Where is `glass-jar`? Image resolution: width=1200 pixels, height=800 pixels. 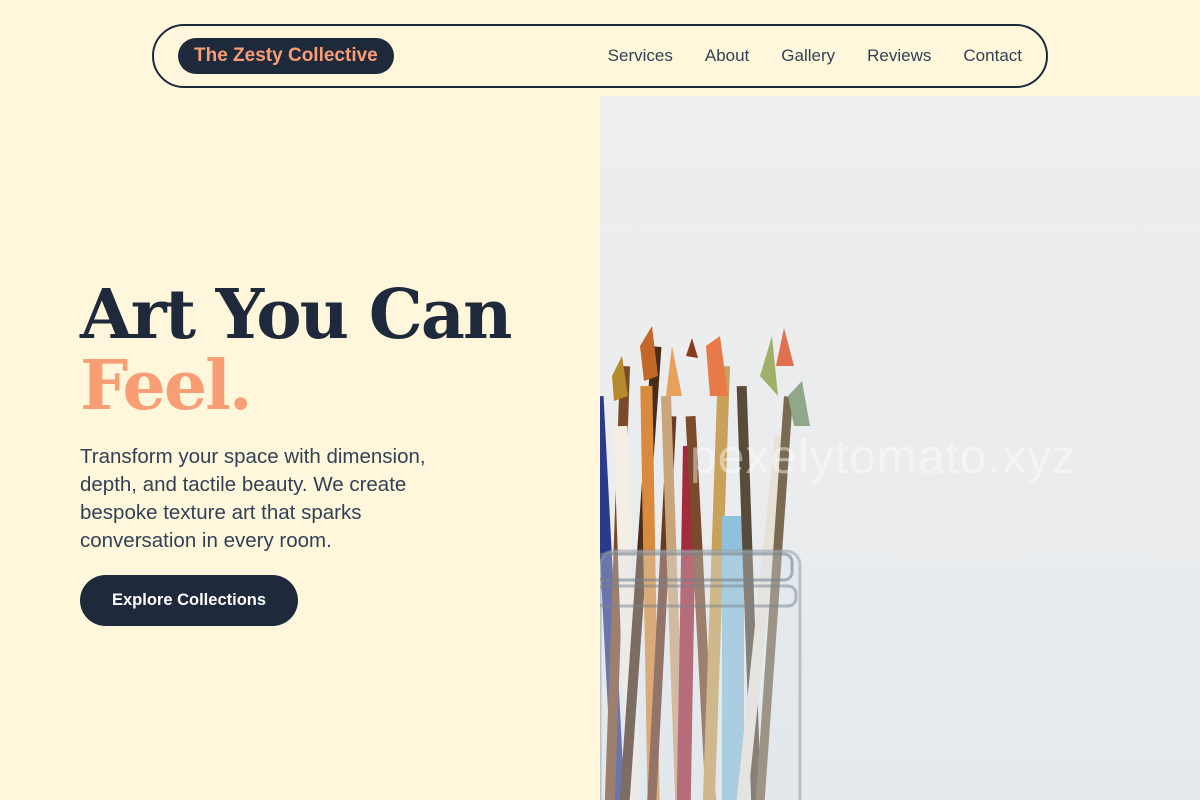
glass-jar is located at coordinates (701, 674).